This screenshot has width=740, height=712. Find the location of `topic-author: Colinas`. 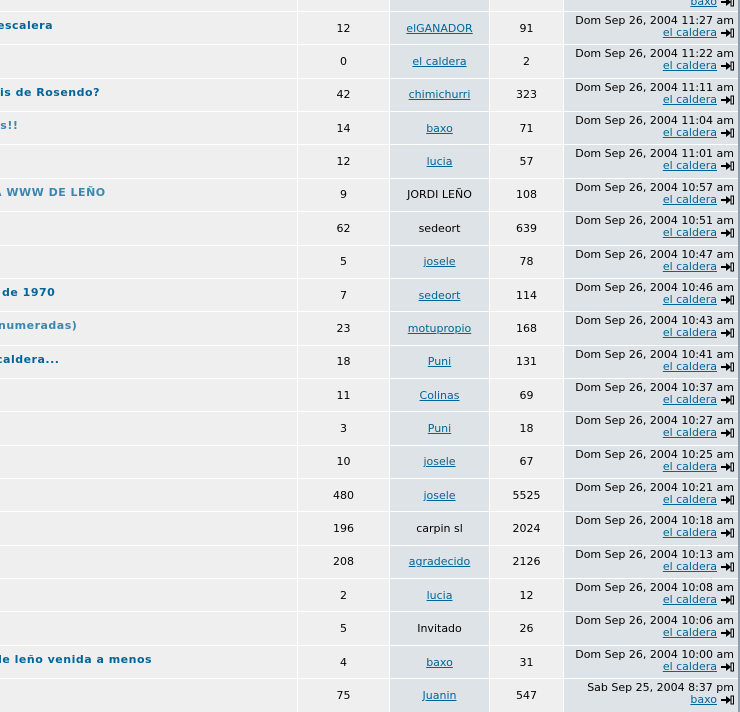

topic-author: Colinas is located at coordinates (440, 395).